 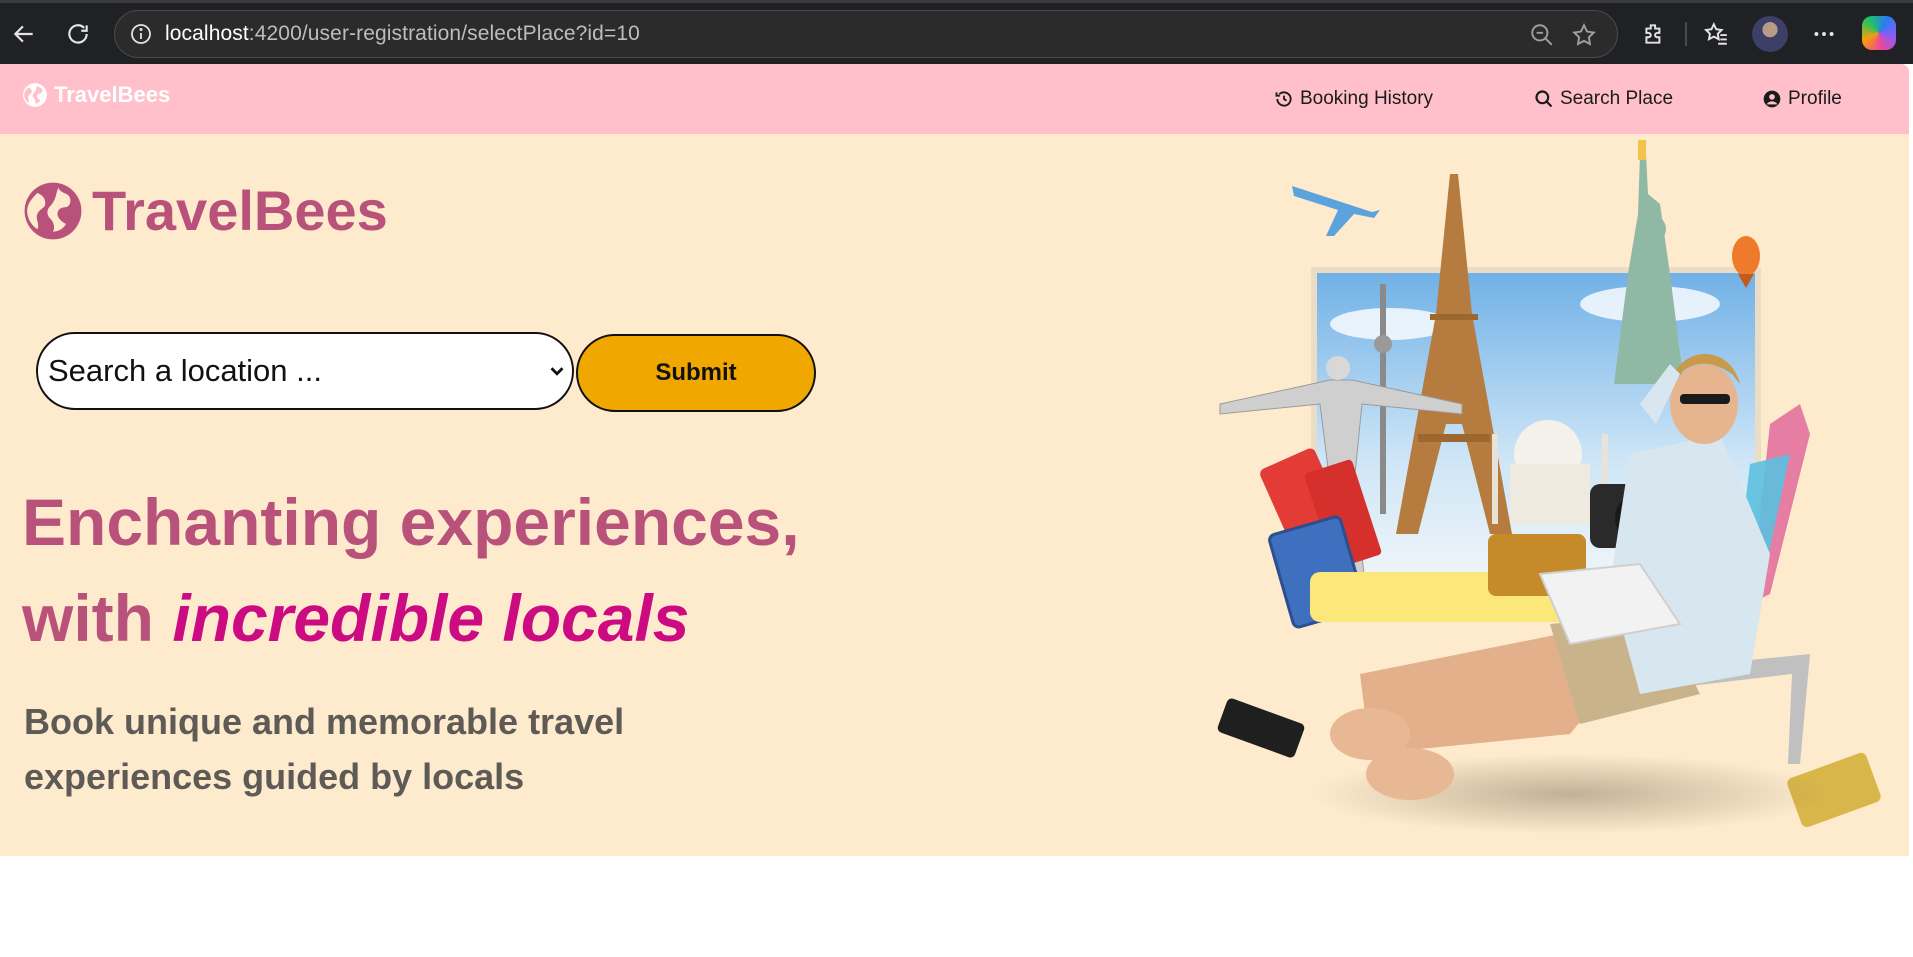 I want to click on submit-button: Submit, so click(x=696, y=373).